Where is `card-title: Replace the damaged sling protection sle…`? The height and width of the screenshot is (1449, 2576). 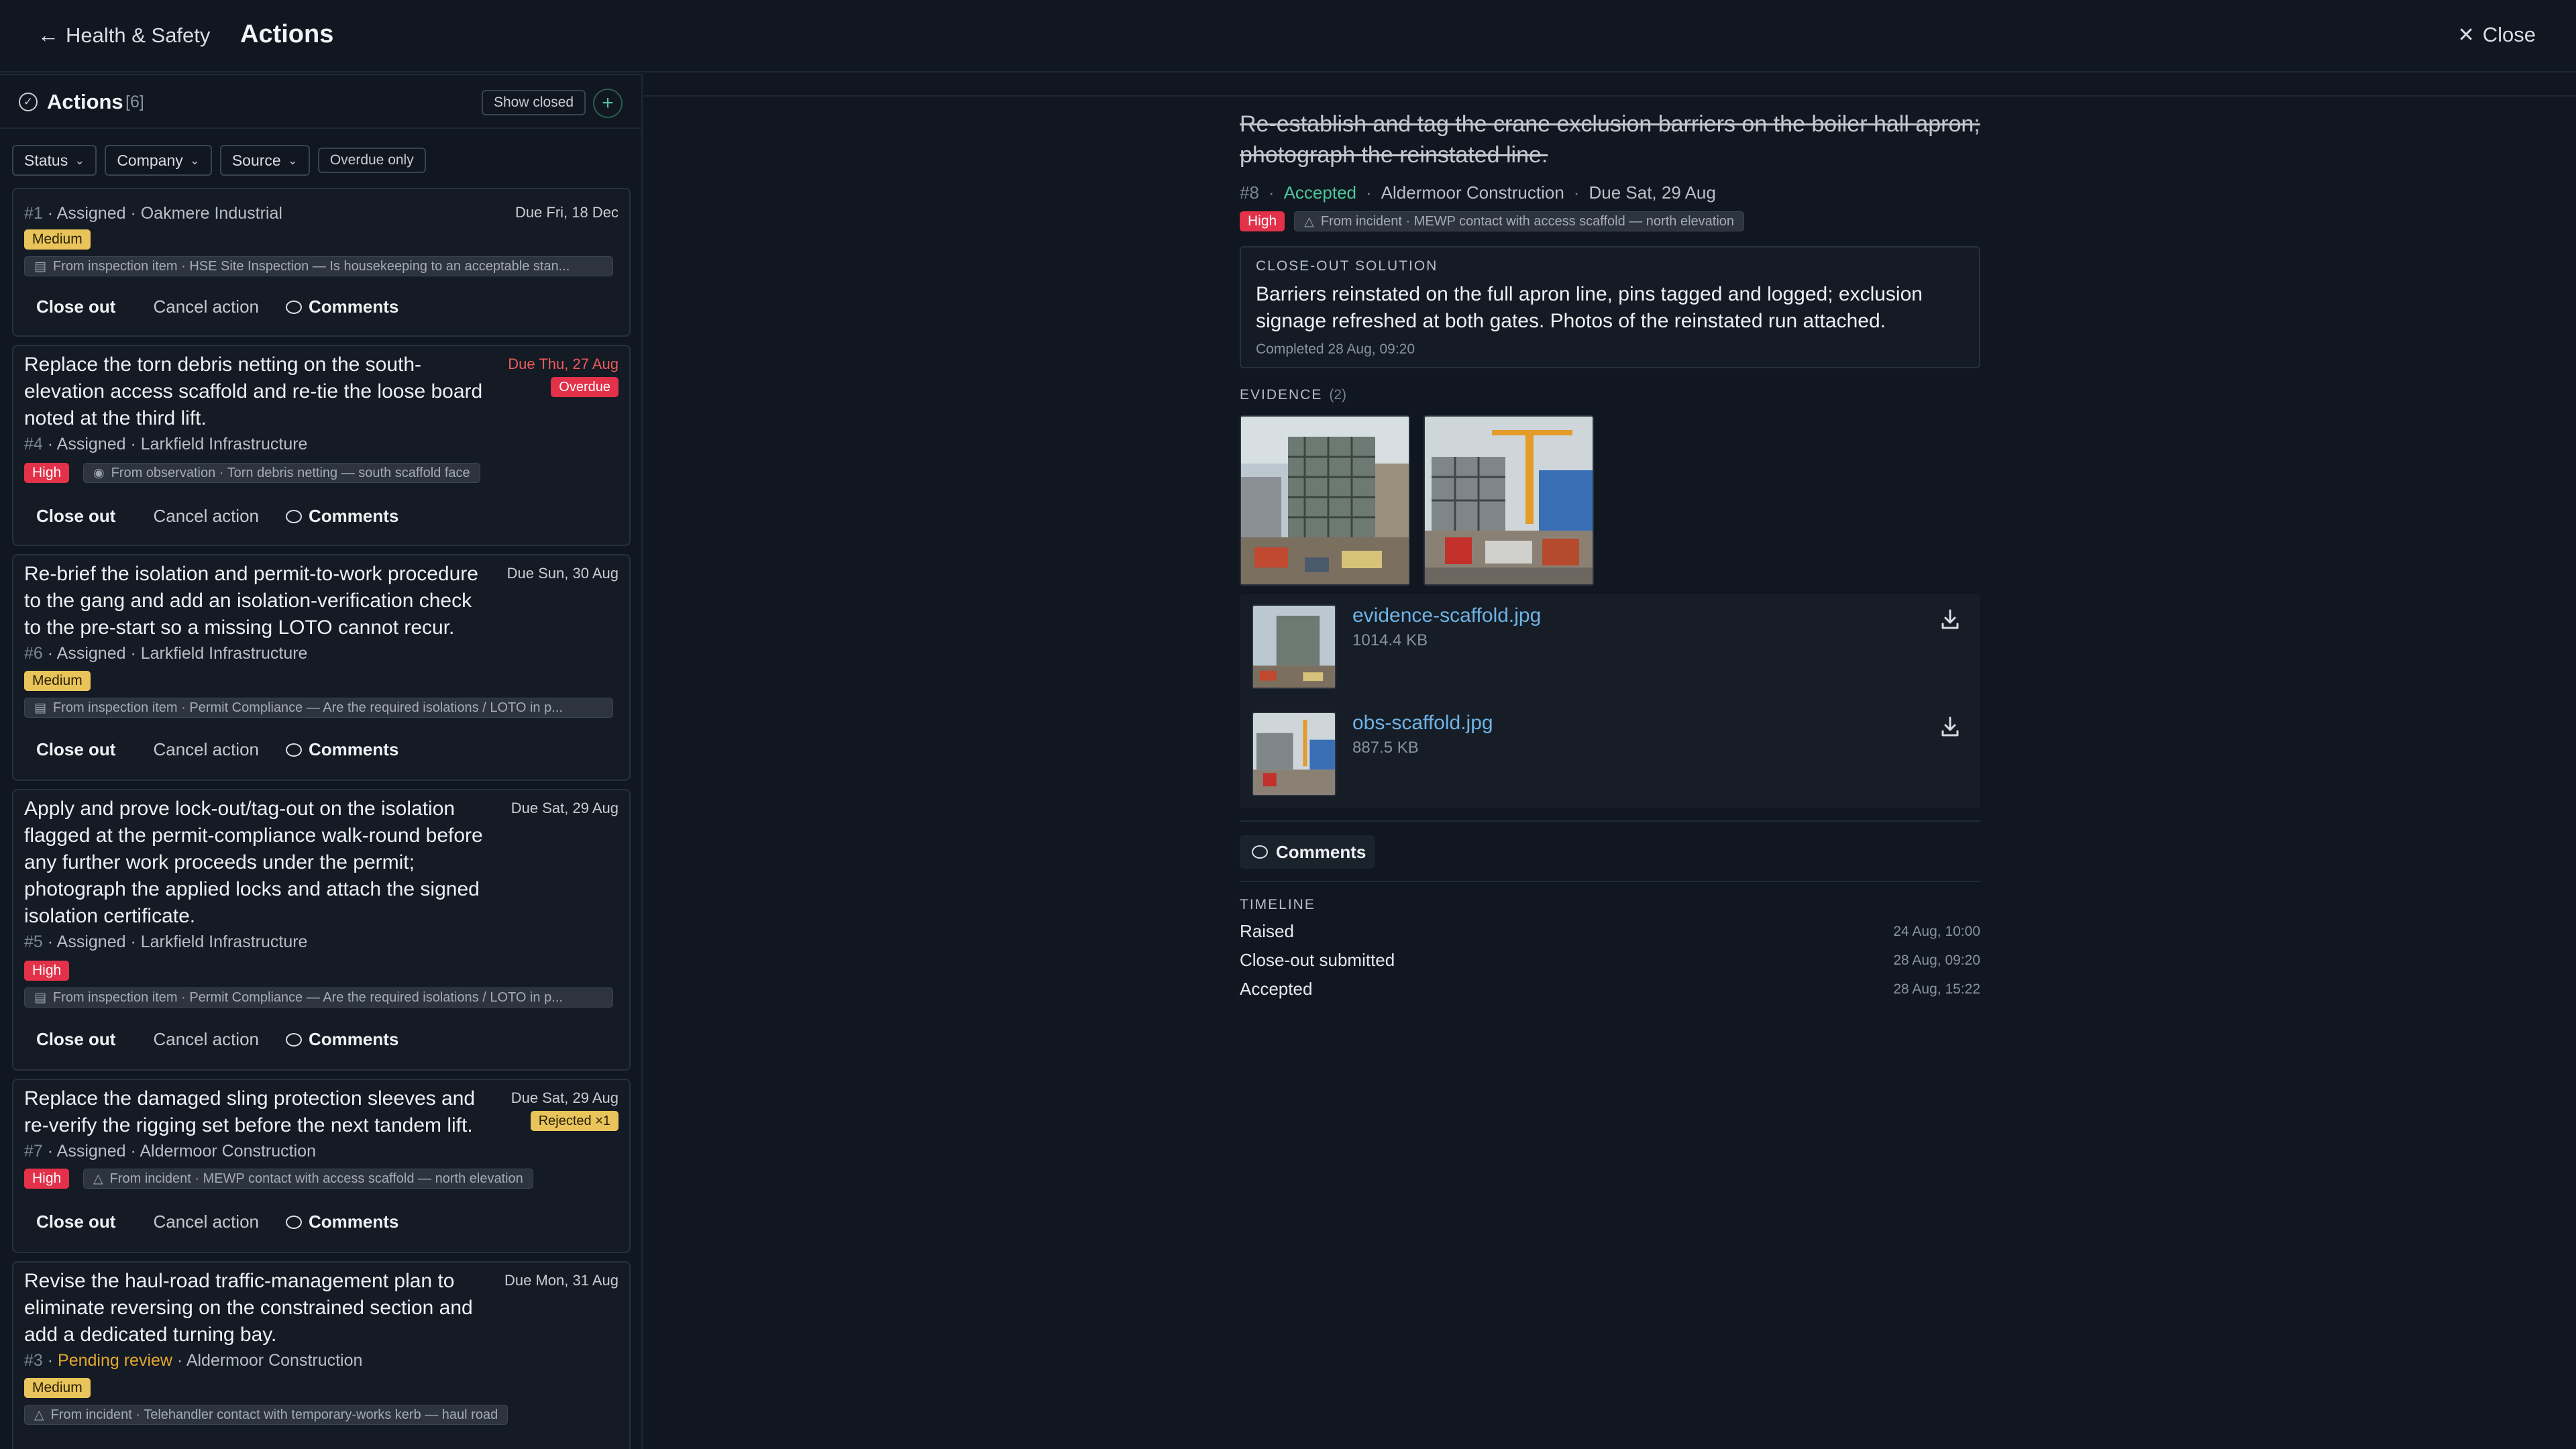 card-title: Replace the damaged sling protection sle… is located at coordinates (250, 1111).